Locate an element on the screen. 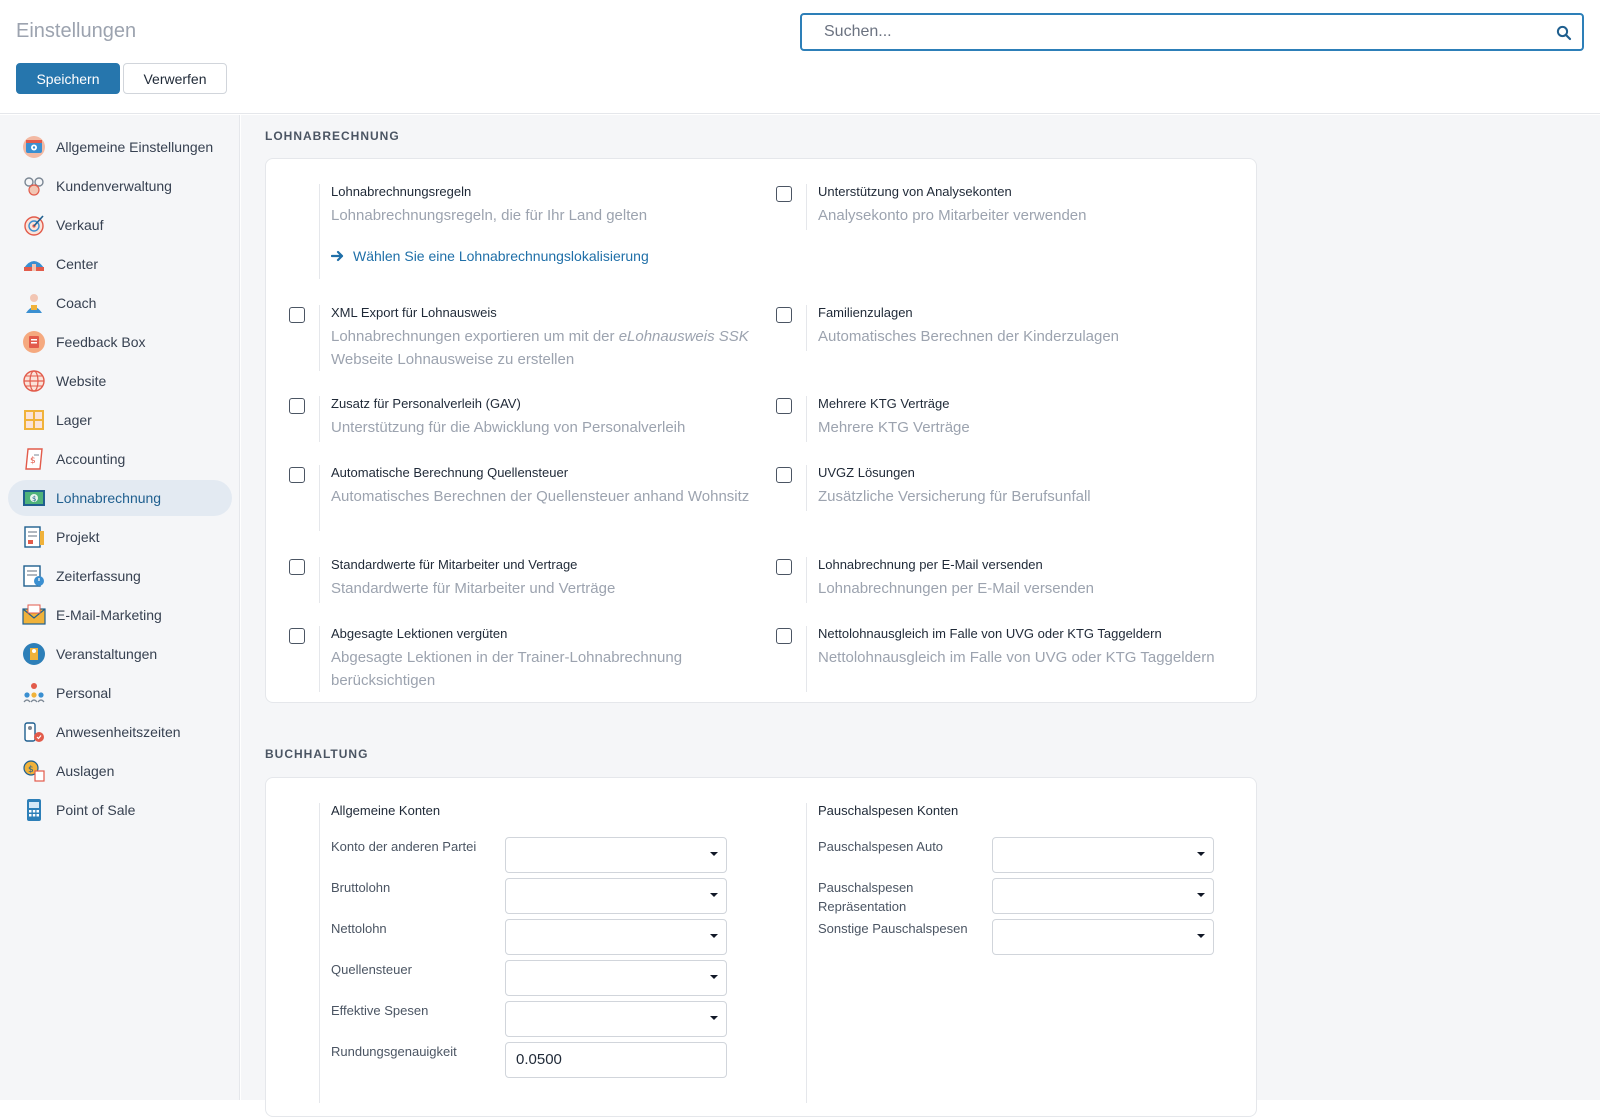  sidebar-item-payroll: $ Lohnabrechnung is located at coordinates (120, 498).